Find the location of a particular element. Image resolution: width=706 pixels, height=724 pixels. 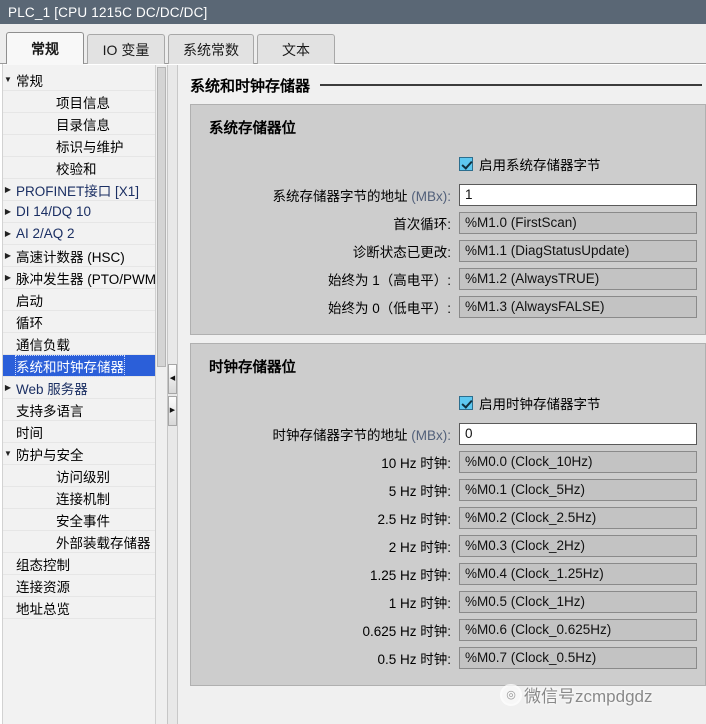

sidebar-item-3: 标识与维护 is located at coordinates (88, 146).